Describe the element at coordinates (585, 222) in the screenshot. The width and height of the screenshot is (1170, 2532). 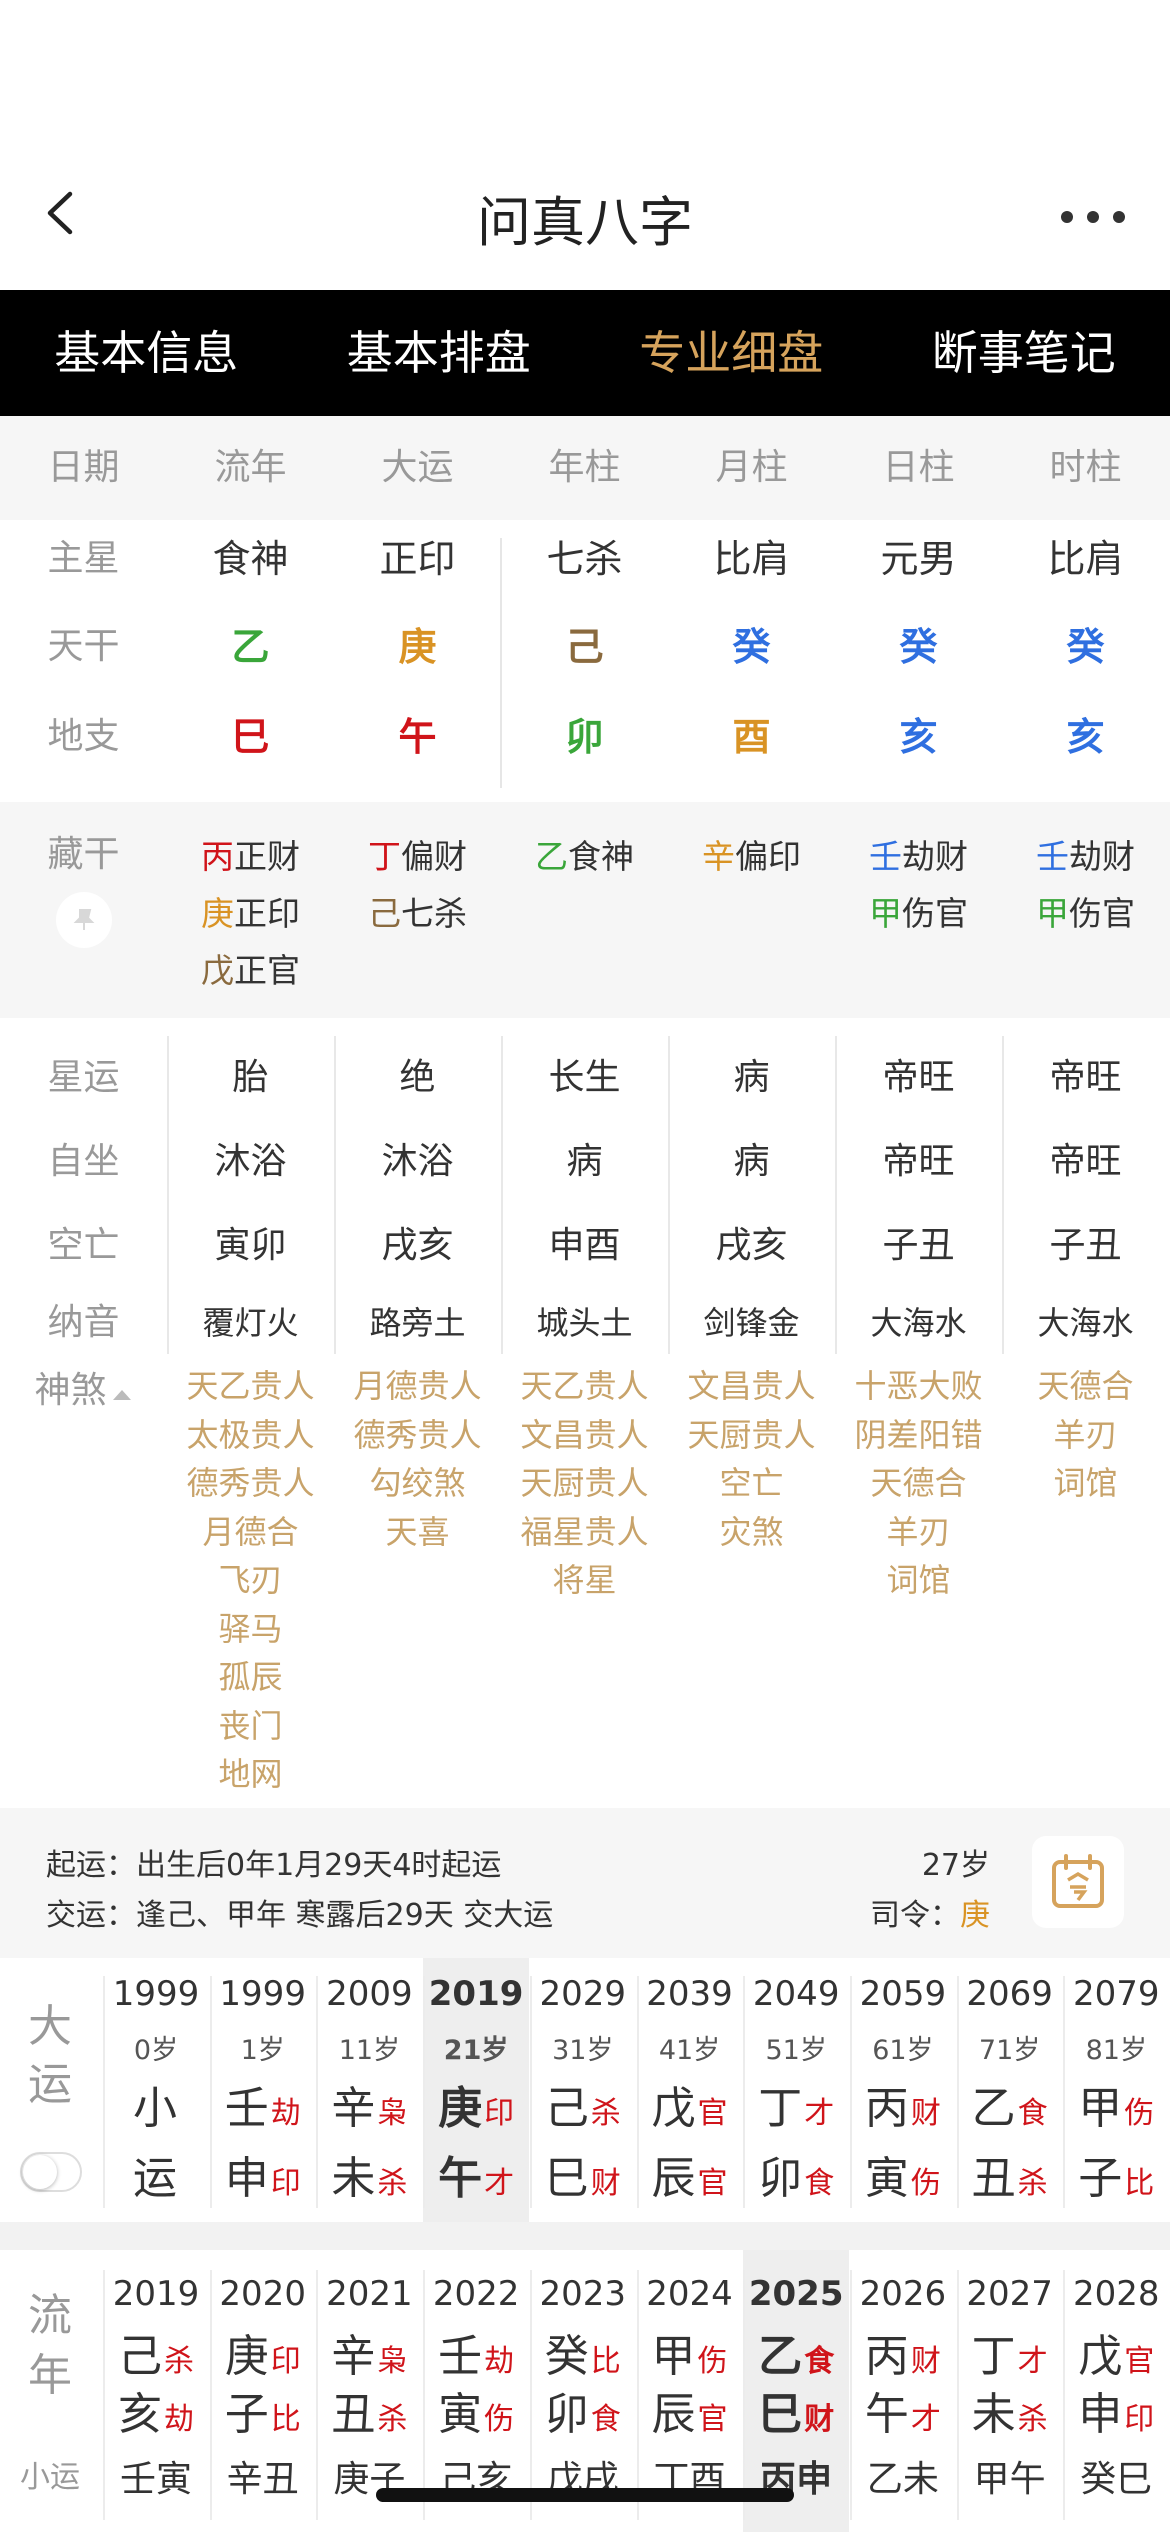
I see `page-title: 问真八字` at that location.